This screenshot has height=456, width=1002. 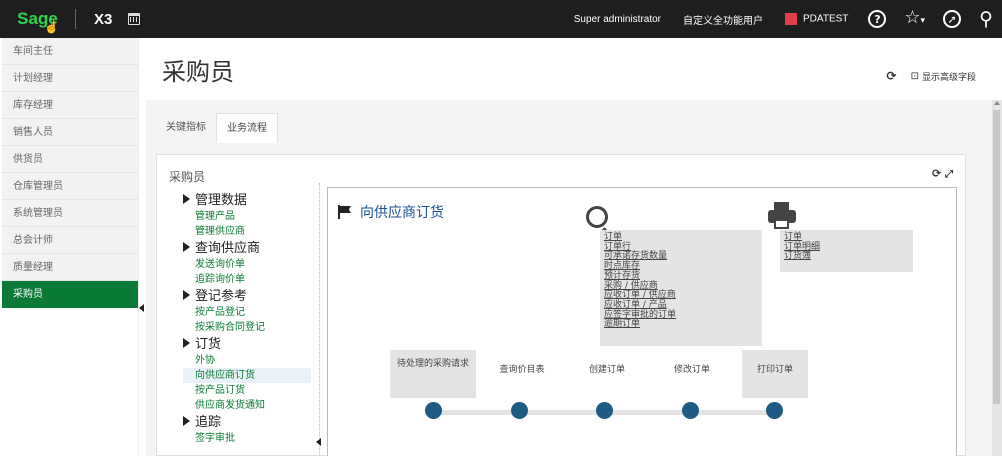 I want to click on step-dot-print-order, so click(x=774, y=410).